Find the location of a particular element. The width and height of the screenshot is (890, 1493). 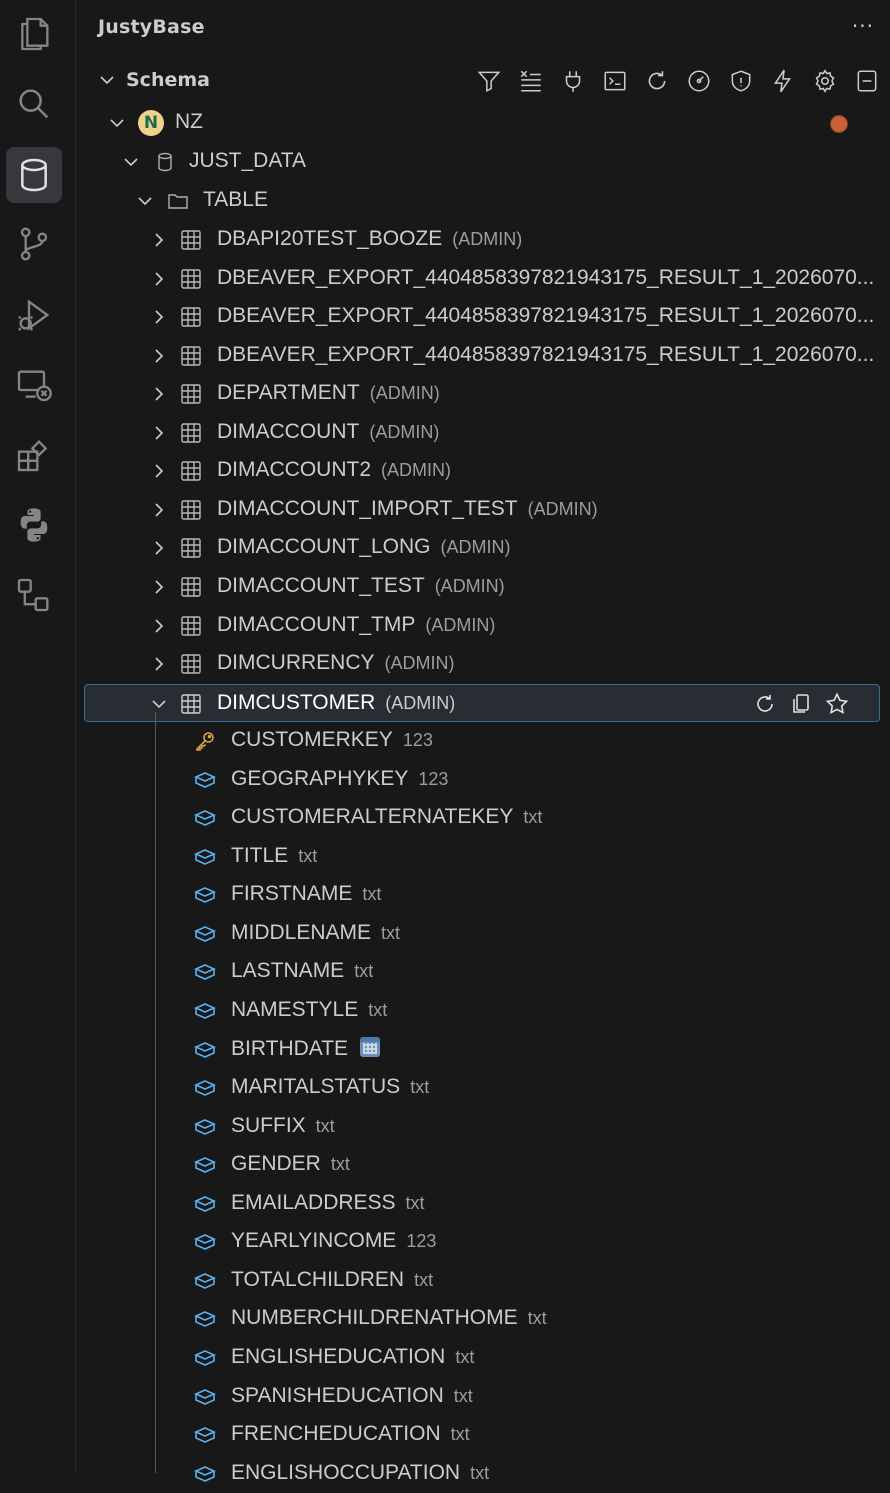

netezza-logo-icon: N is located at coordinates (151, 123).